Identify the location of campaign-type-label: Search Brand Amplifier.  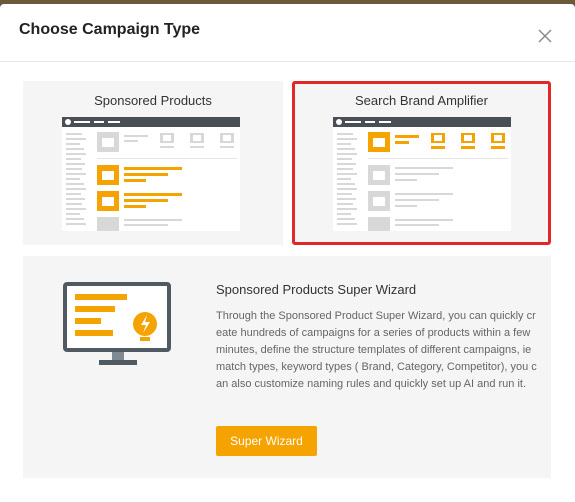
(421, 100).